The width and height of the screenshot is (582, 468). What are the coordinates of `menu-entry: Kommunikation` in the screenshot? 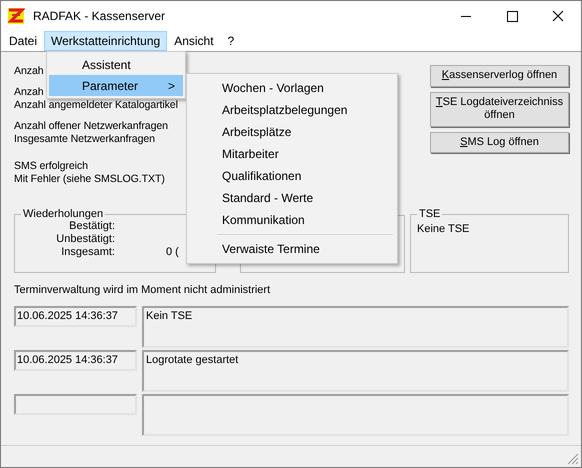 It's located at (292, 220).